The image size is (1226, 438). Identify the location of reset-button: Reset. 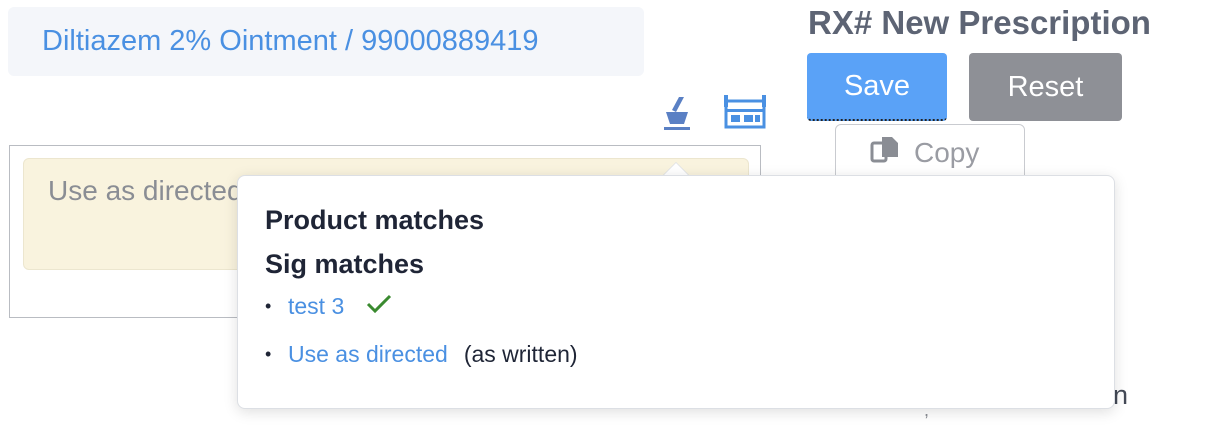
(1045, 87).